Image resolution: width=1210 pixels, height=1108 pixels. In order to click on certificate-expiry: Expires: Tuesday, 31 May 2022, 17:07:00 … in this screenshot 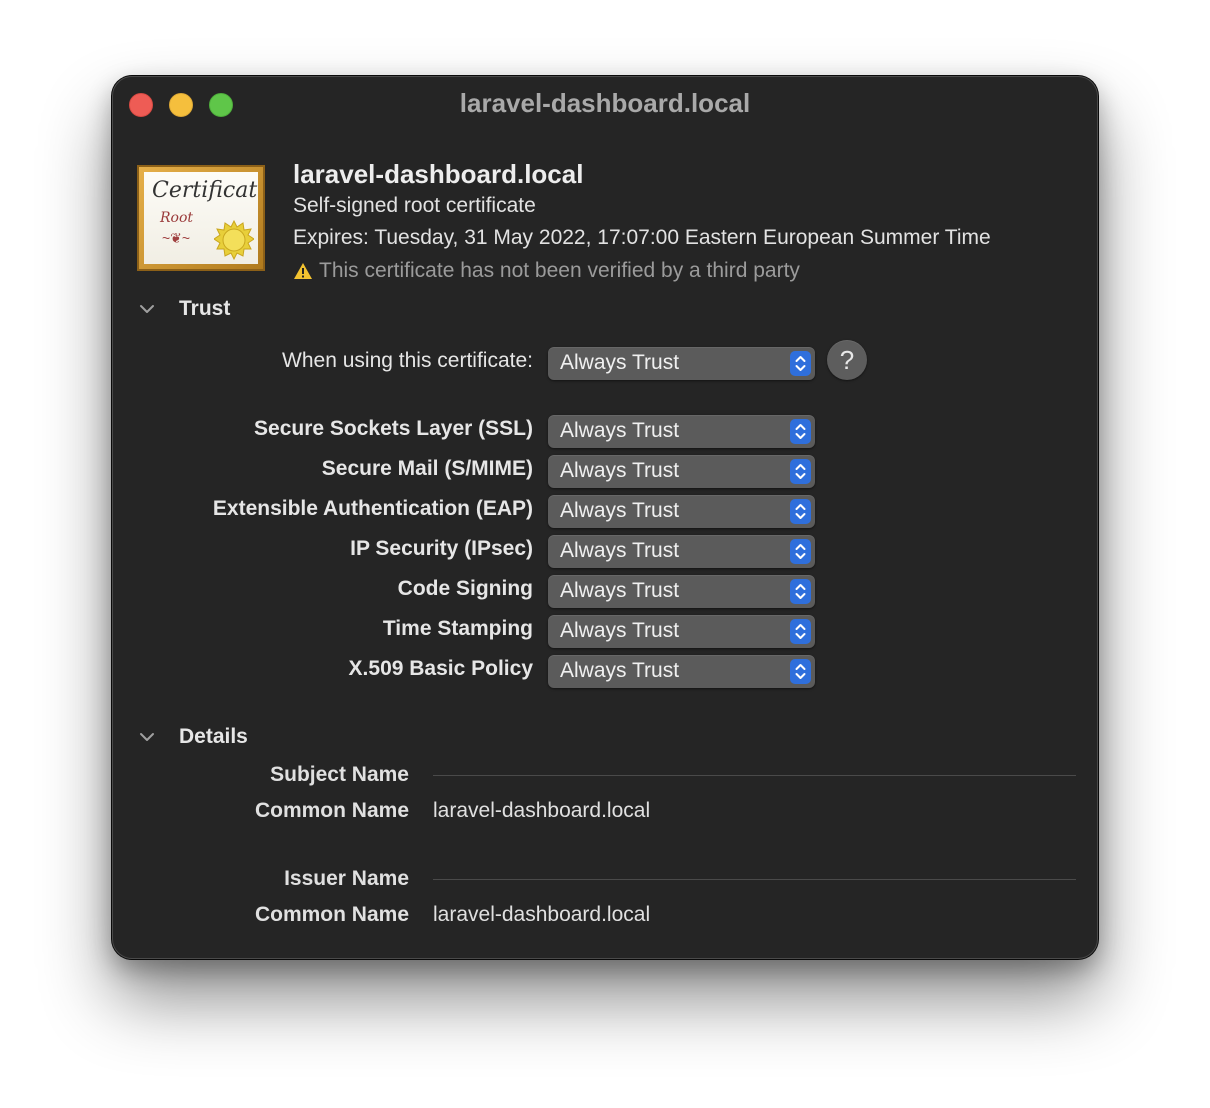, I will do `click(642, 237)`.